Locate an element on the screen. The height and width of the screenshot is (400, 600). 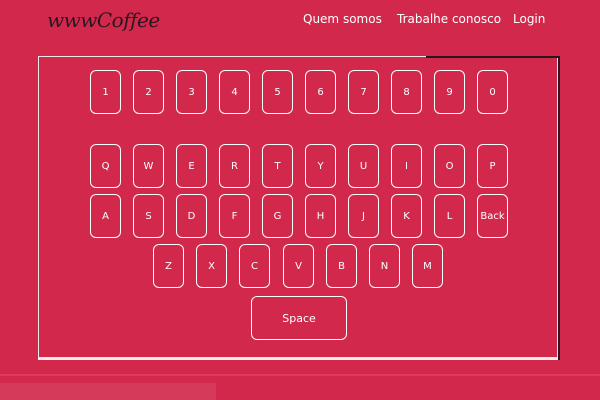
key-5: 5 is located at coordinates (277, 92).